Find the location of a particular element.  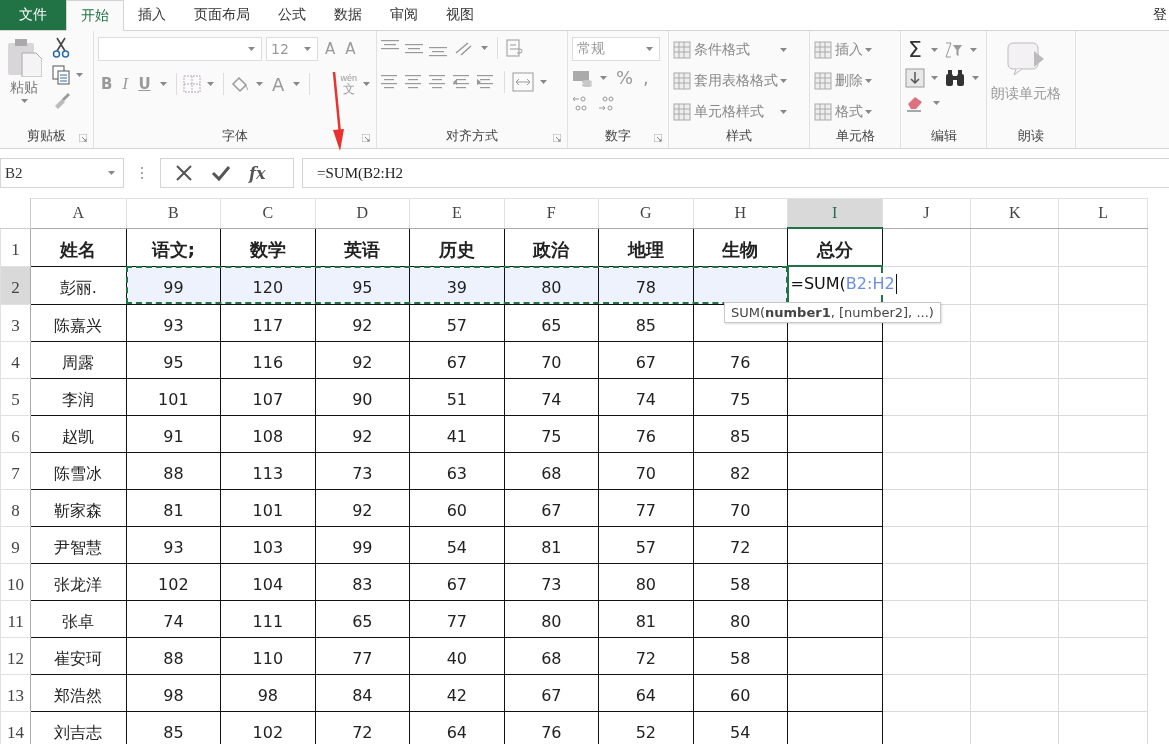

row-header: 1 is located at coordinates (15, 247).